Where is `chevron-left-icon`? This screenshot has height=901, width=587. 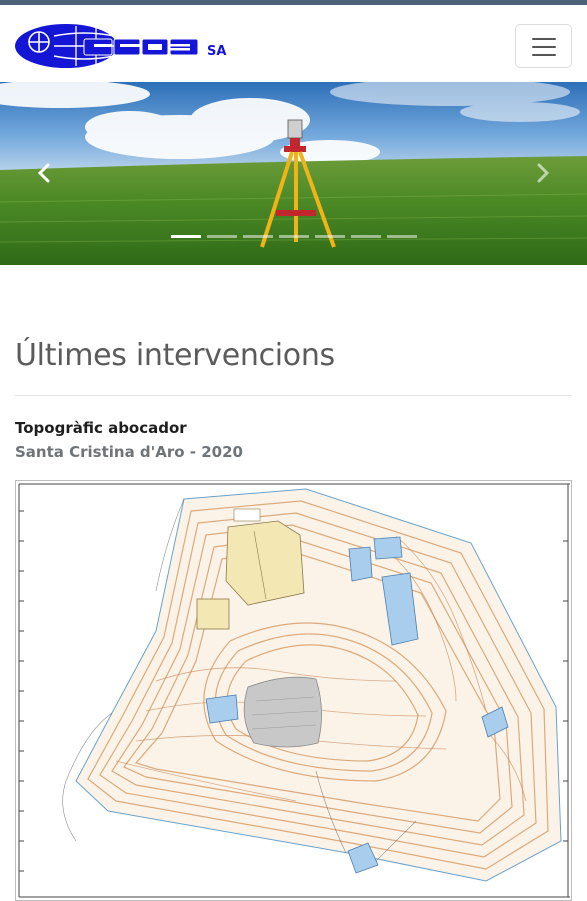 chevron-left-icon is located at coordinates (43, 173).